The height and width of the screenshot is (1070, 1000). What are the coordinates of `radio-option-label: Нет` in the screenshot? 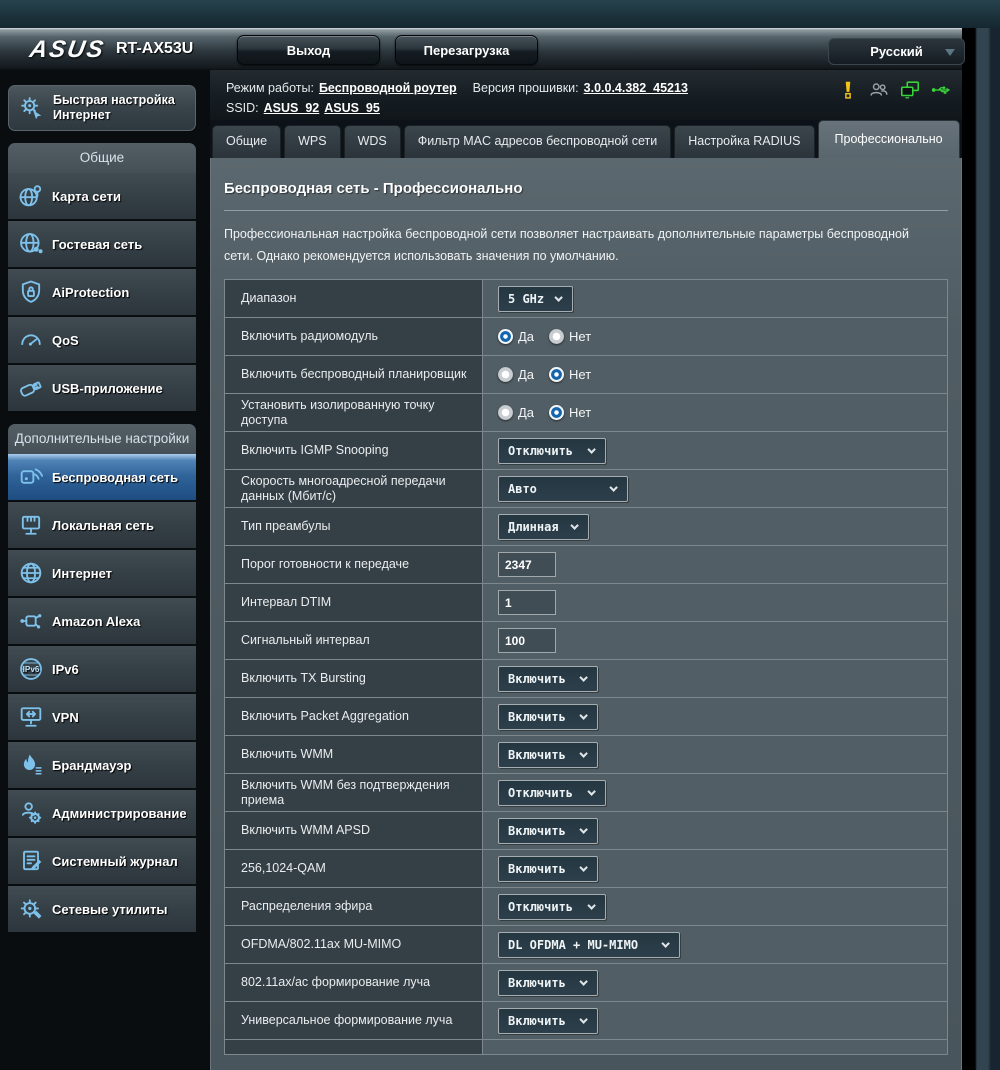 It's located at (580, 374).